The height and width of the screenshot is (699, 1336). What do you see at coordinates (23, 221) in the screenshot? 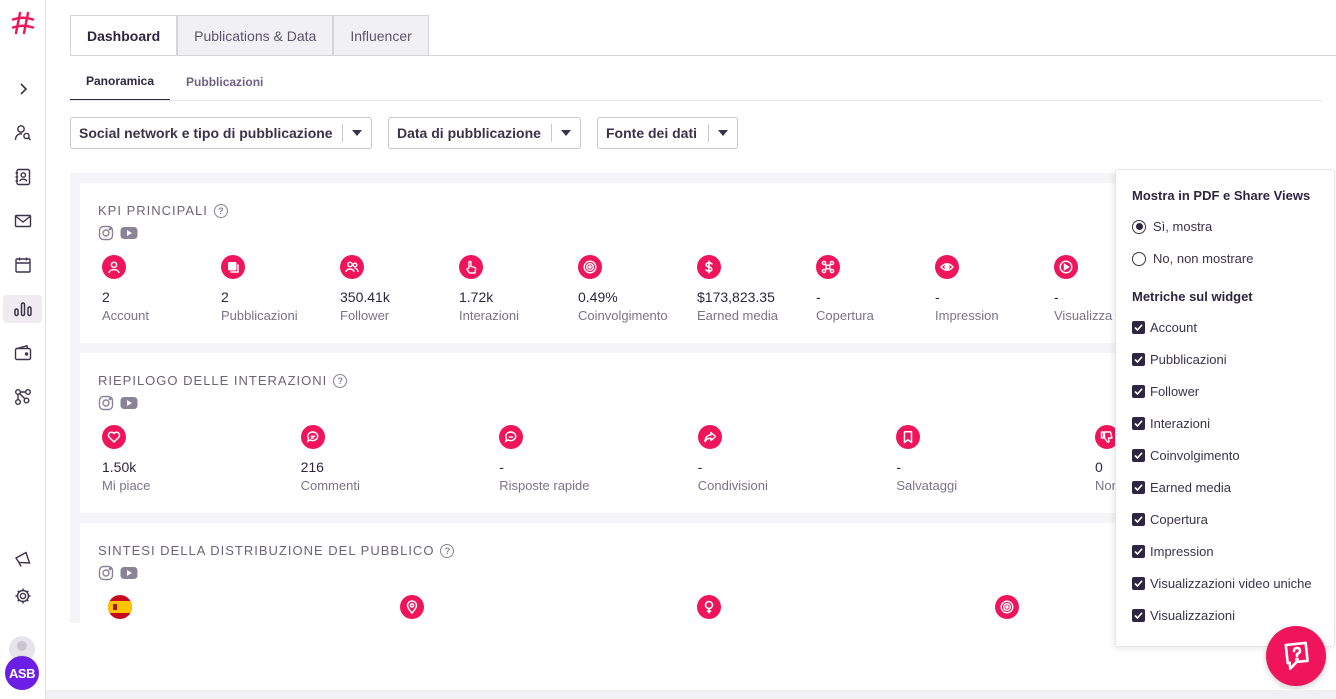
I see `mail-icon` at bounding box center [23, 221].